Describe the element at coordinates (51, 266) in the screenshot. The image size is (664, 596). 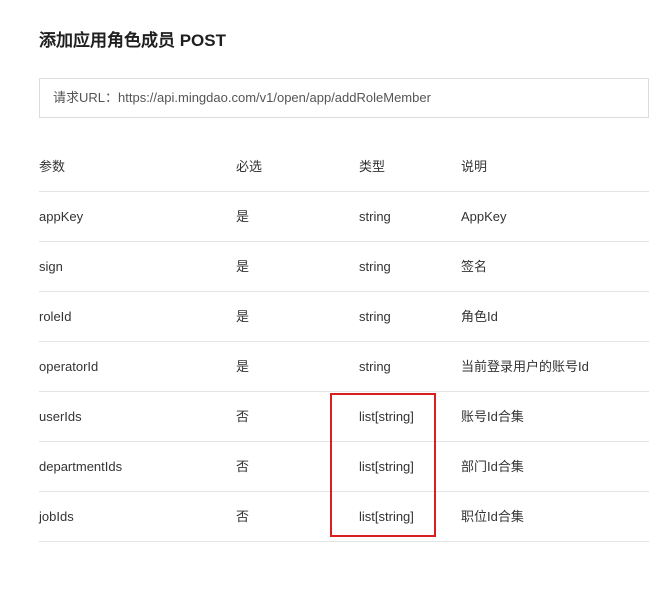
I see `param-name: sign` at that location.